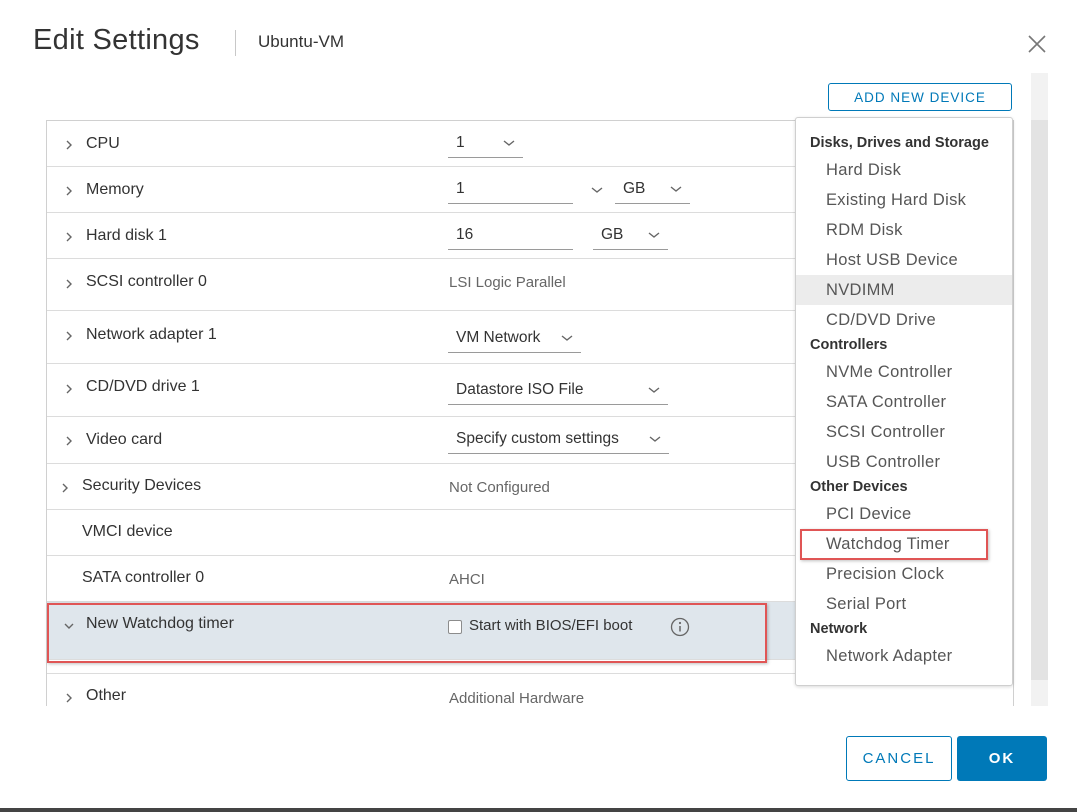  What do you see at coordinates (899, 758) in the screenshot?
I see `cancel-button: CANCEL` at bounding box center [899, 758].